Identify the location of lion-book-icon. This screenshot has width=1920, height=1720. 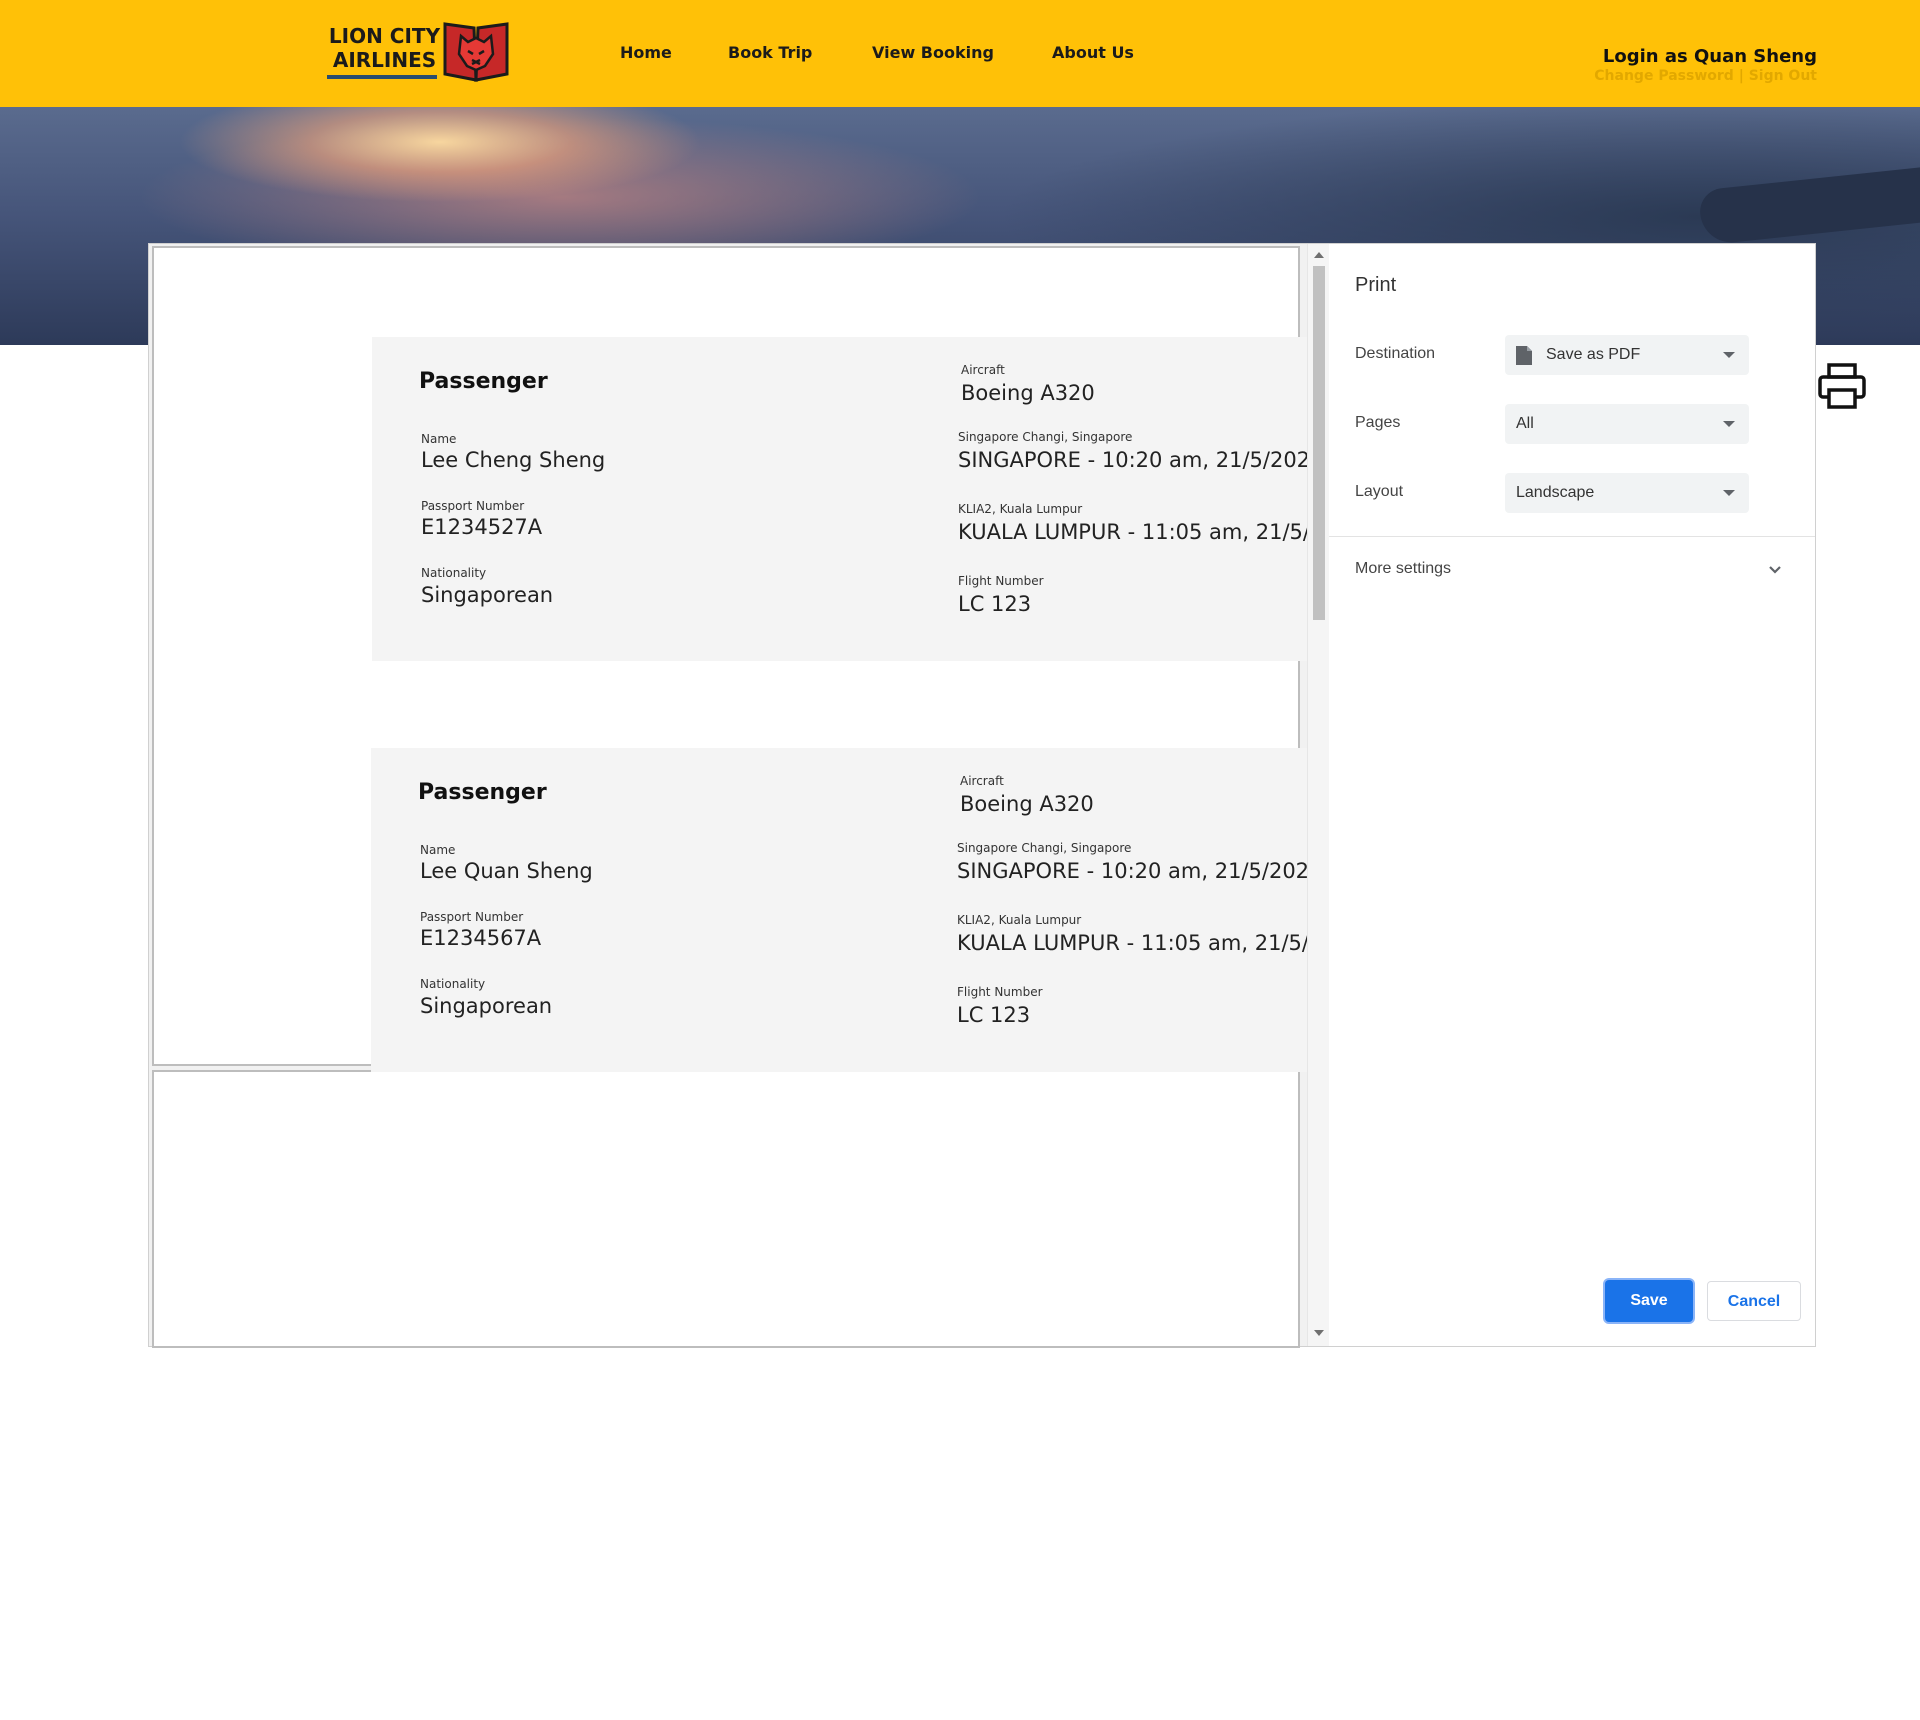
(476, 52).